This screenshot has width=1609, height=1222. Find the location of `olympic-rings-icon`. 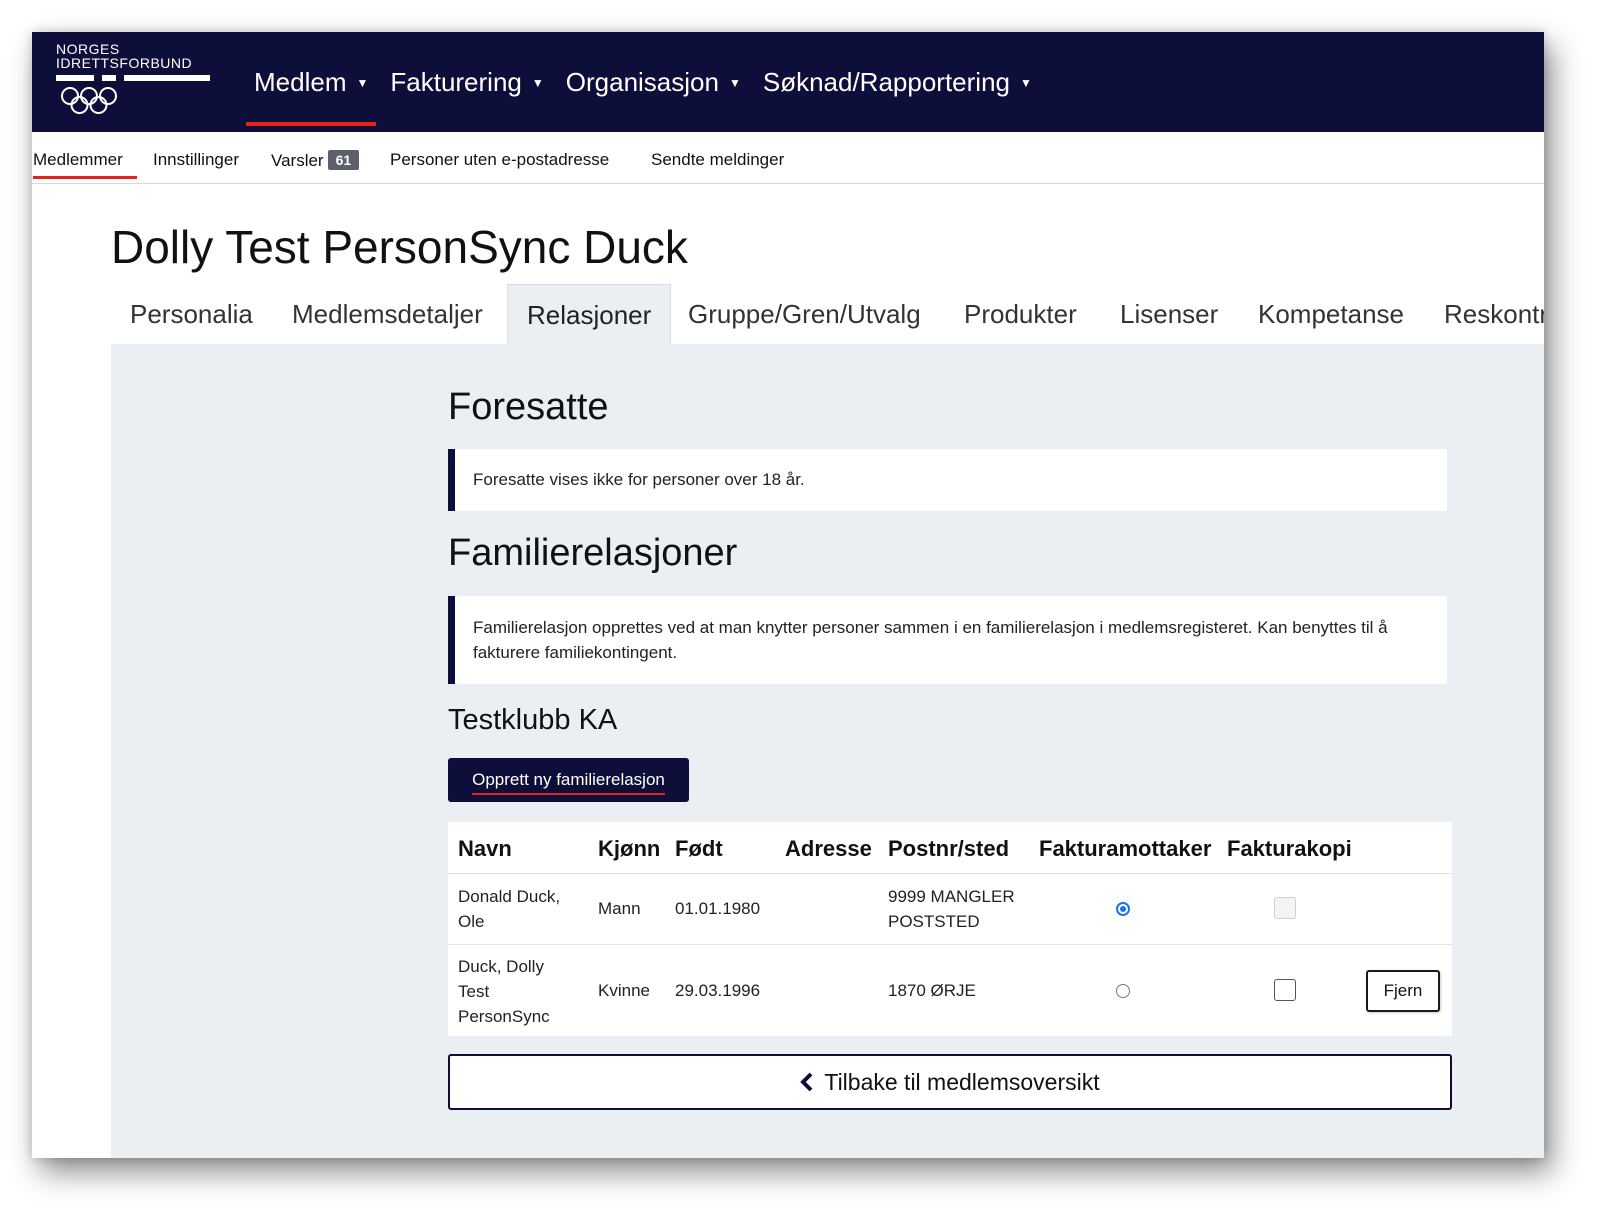

olympic-rings-icon is located at coordinates (89, 100).